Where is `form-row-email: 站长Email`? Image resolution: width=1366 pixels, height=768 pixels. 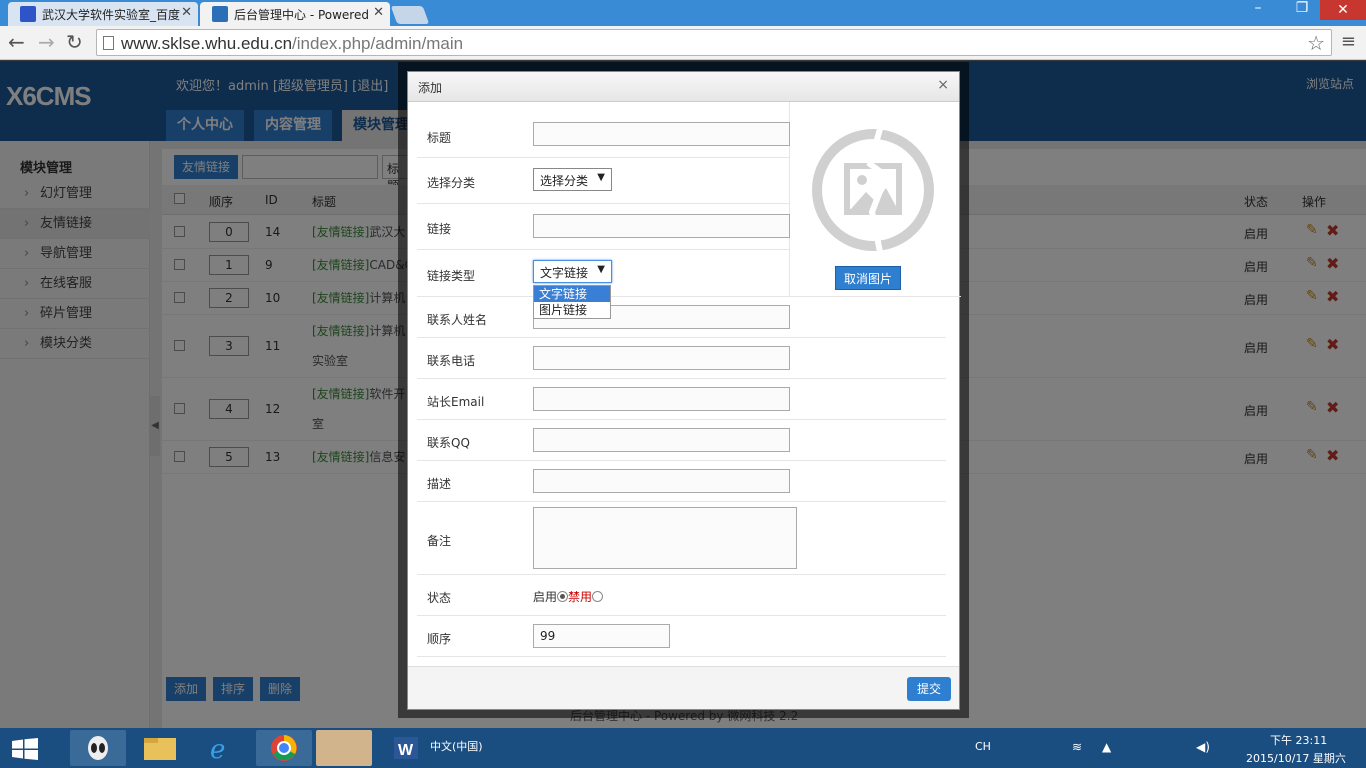 form-row-email: 站长Email is located at coordinates (681, 399).